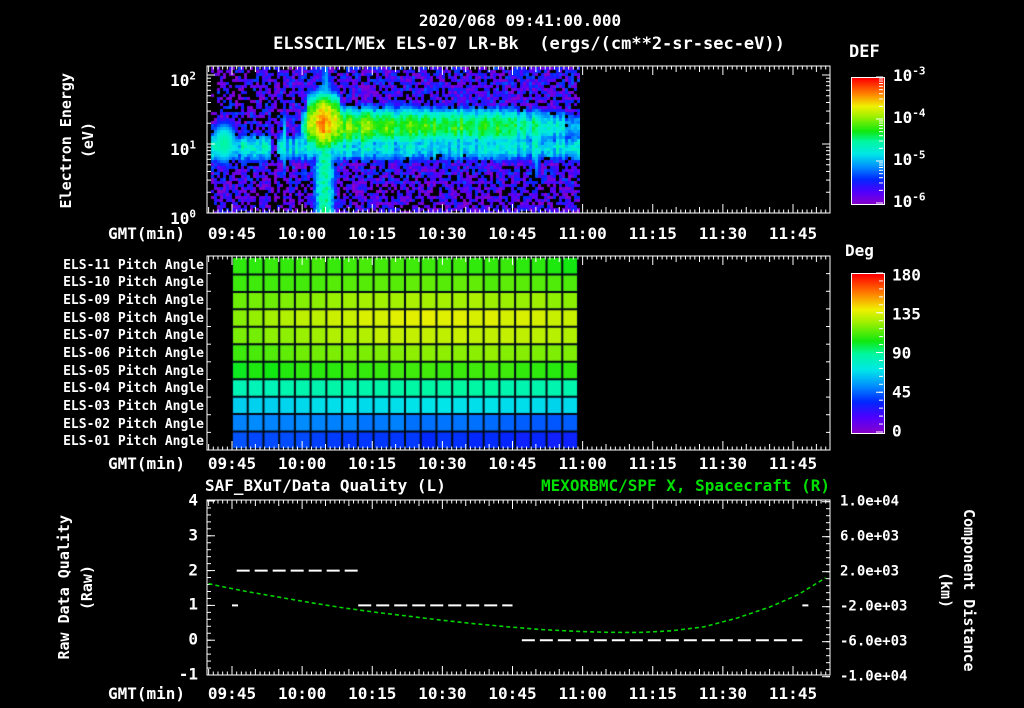  I want to click on quality-tick-label: 3, so click(193, 535).